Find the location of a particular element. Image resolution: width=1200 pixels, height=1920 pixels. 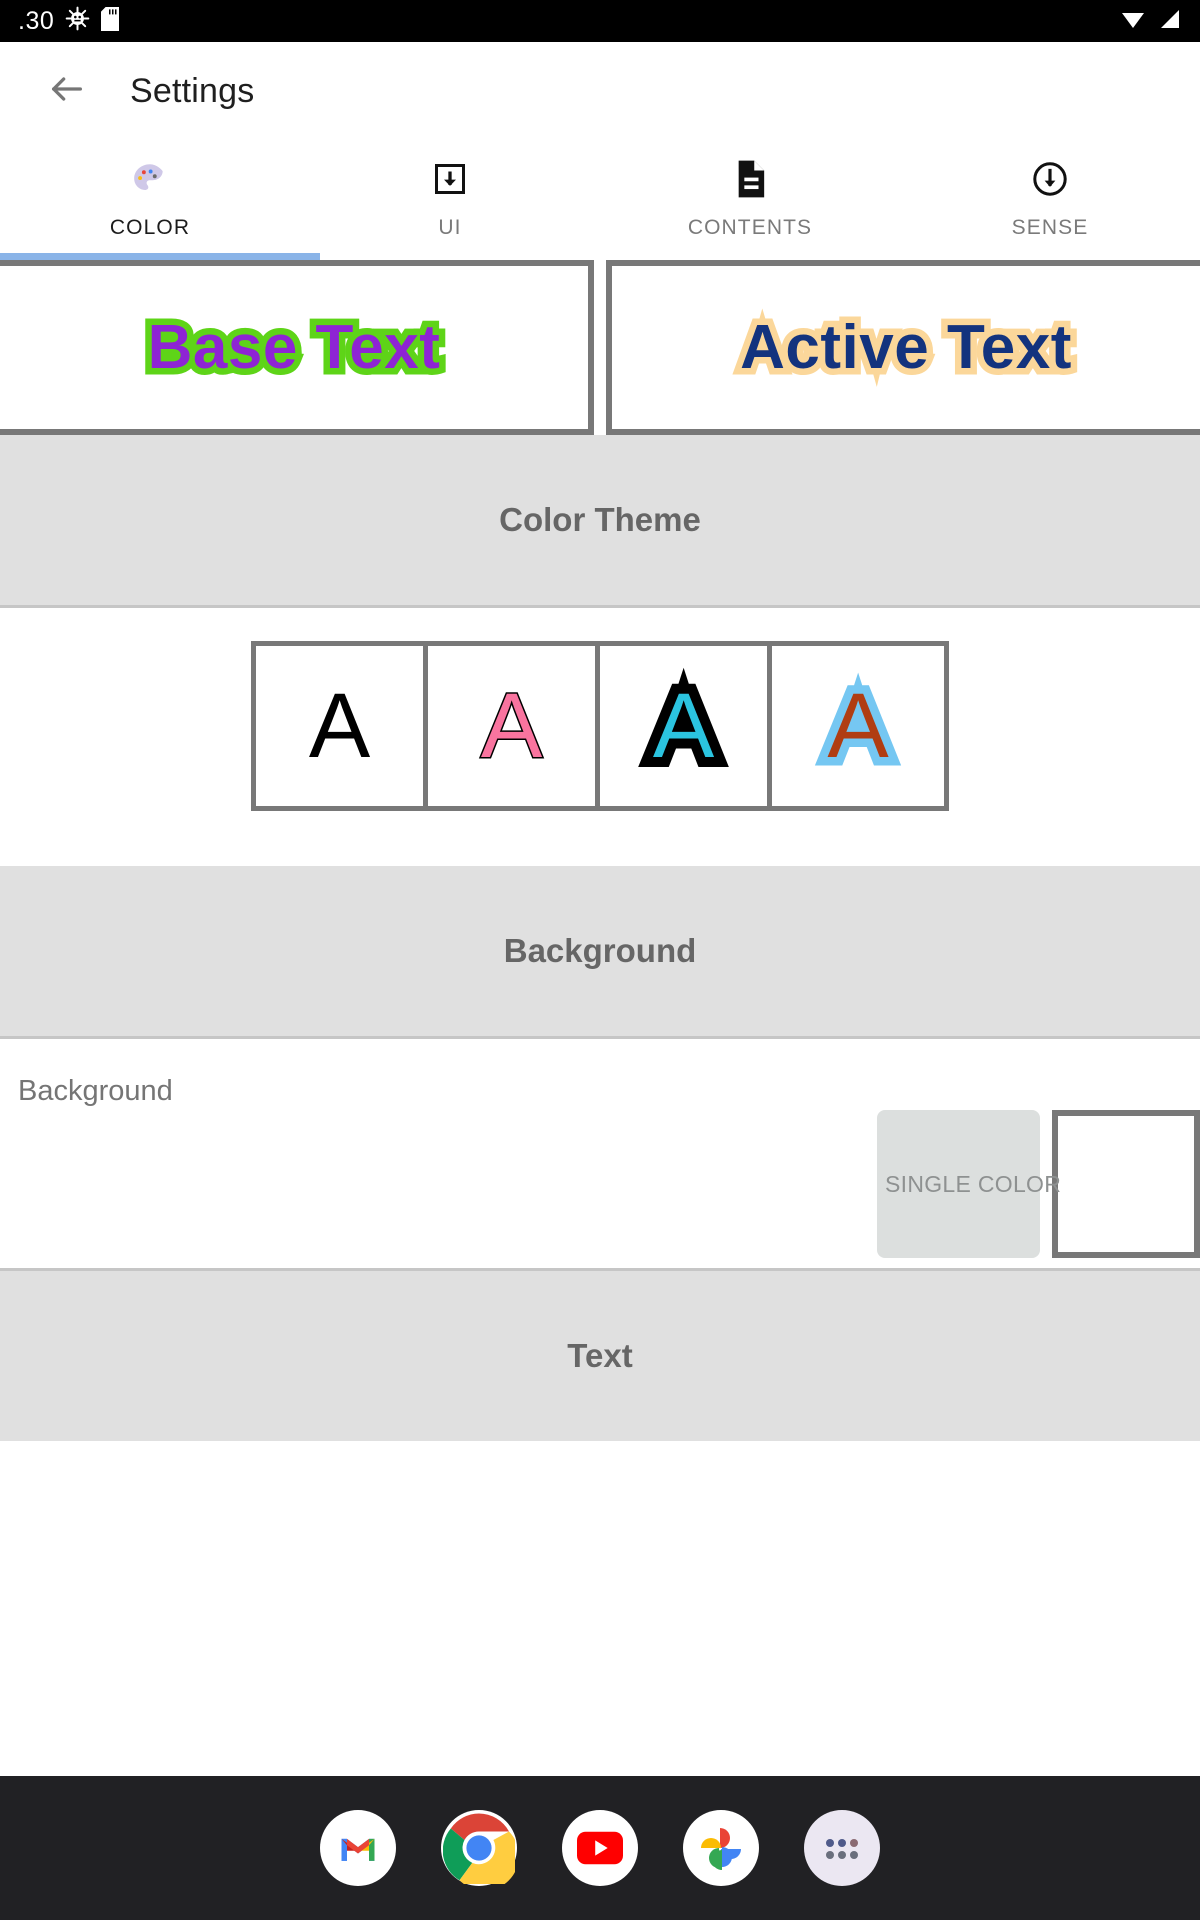

section-header-text: Text is located at coordinates (600, 1356).